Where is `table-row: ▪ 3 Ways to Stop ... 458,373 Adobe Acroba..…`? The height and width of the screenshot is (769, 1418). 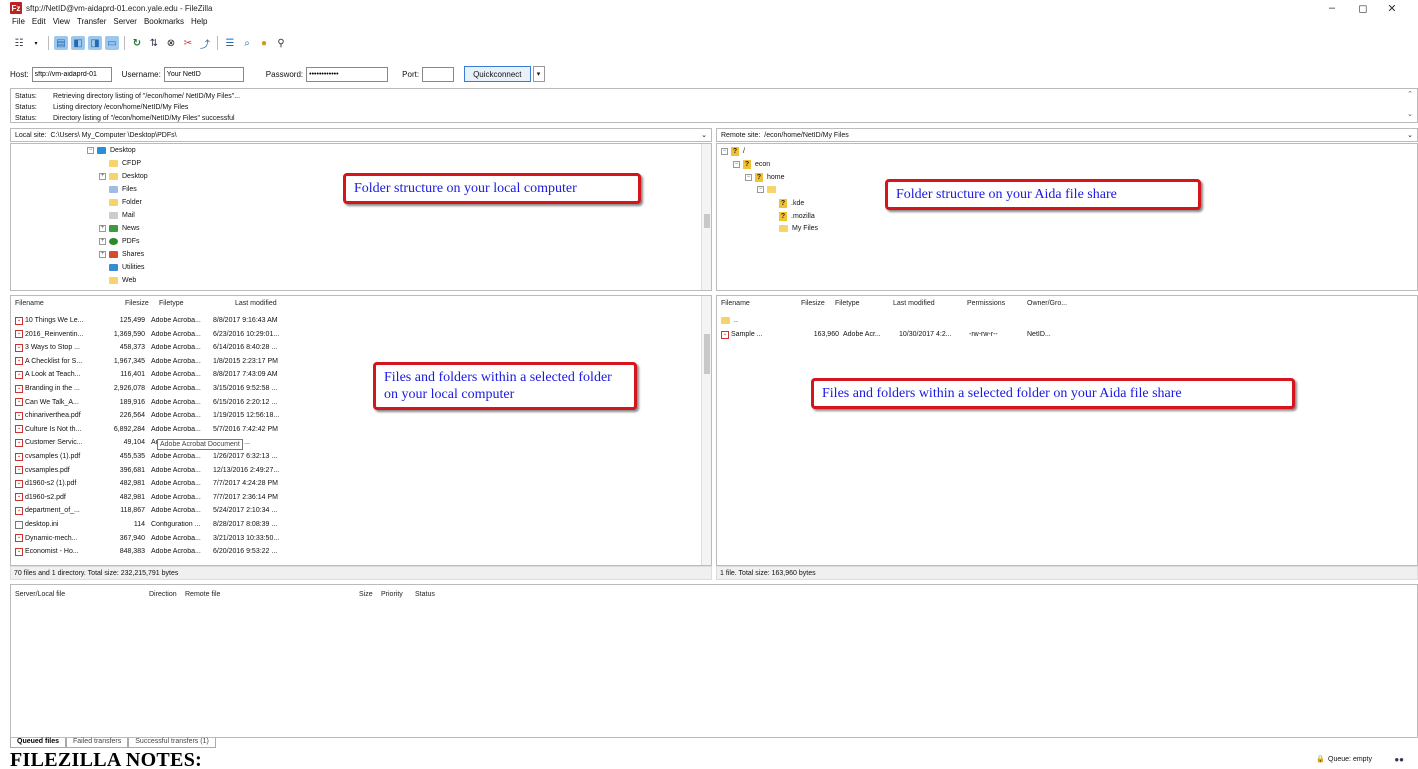 table-row: ▪ 3 Ways to Stop ... 458,373 Adobe Acroba..… is located at coordinates (159, 347).